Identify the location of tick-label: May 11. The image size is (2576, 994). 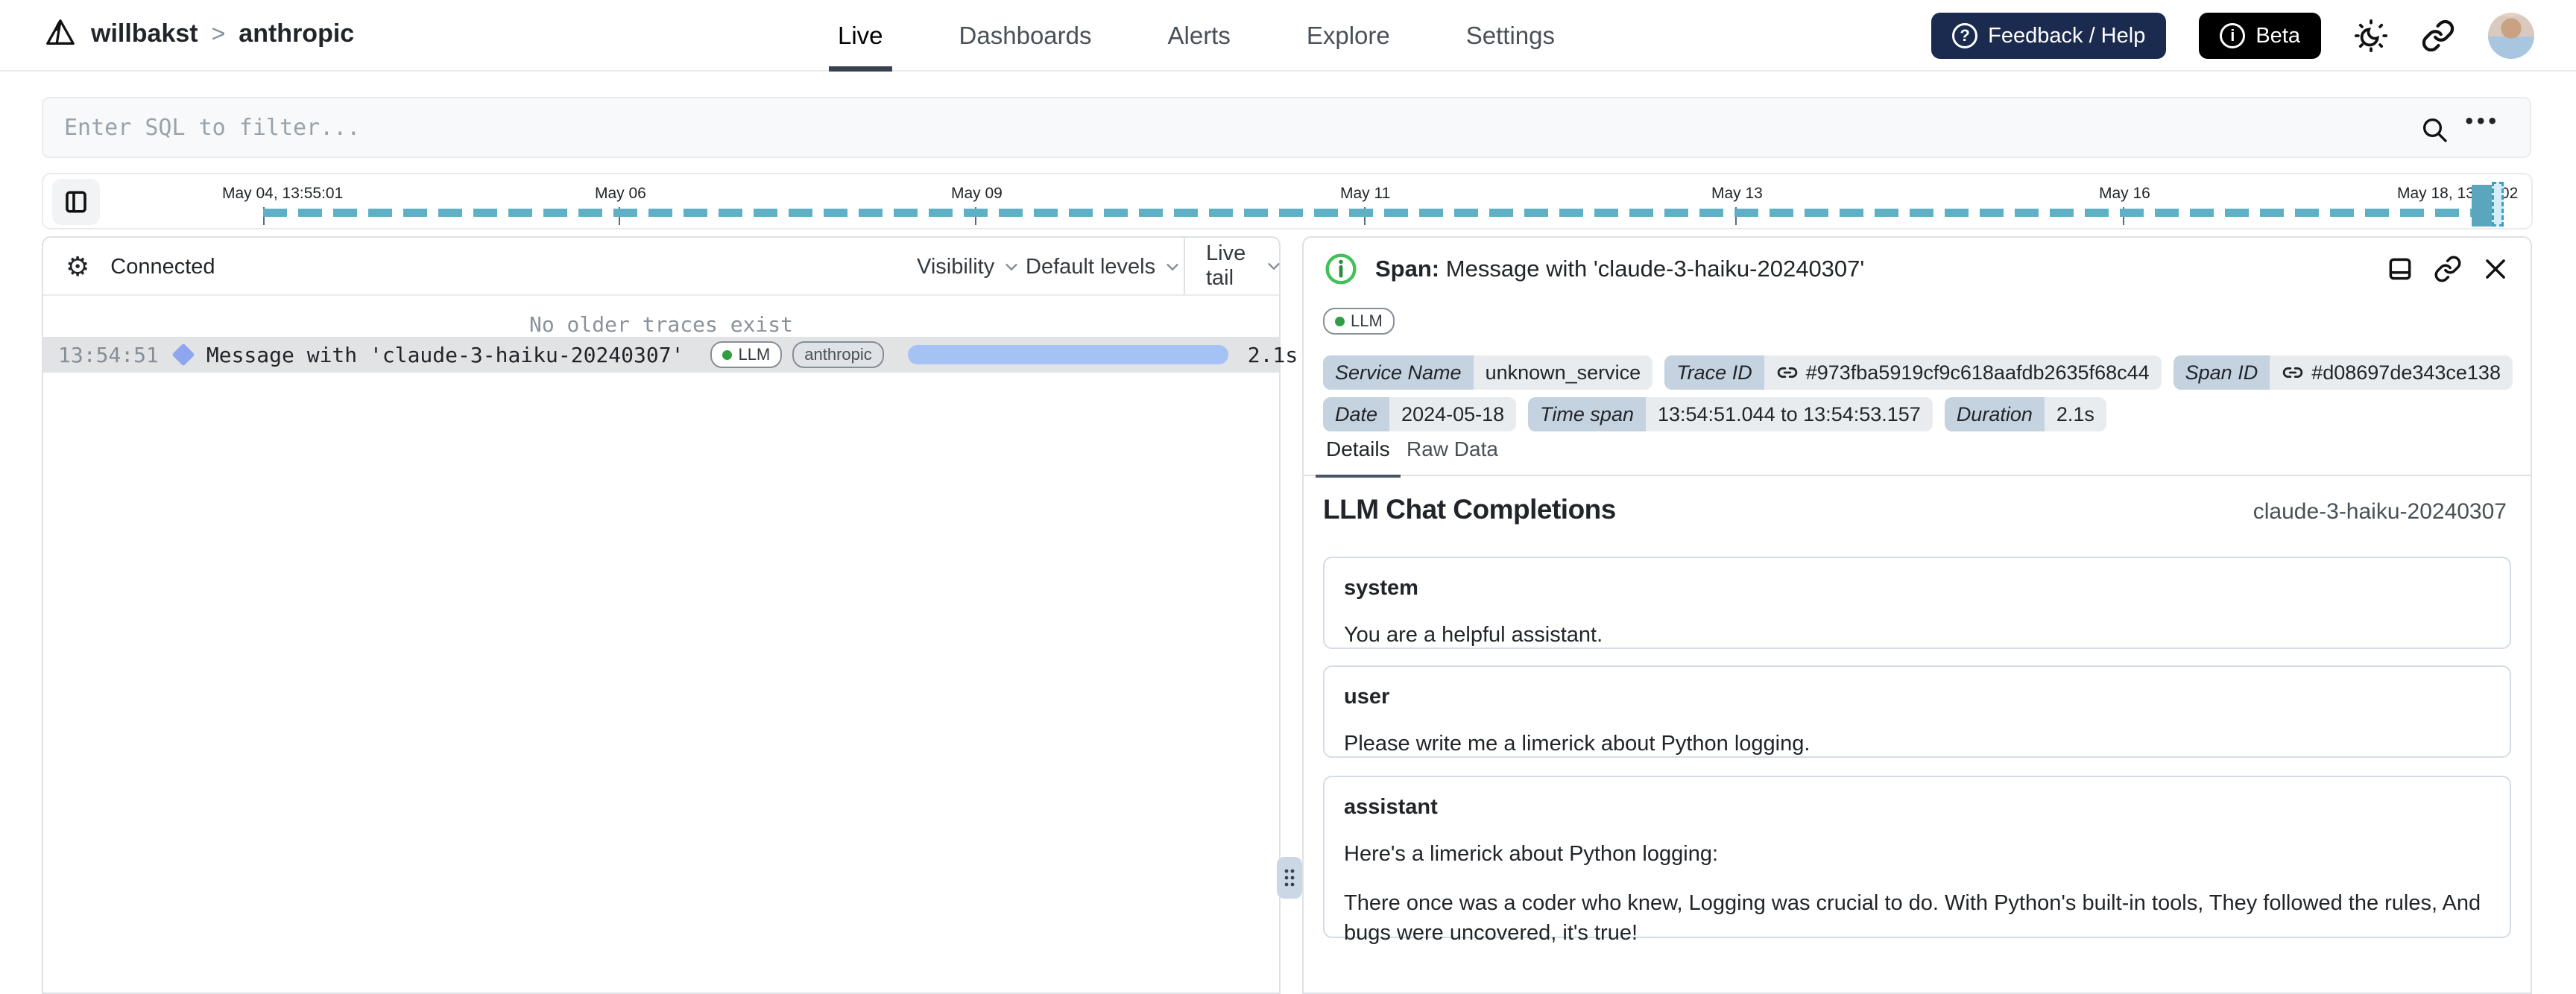
(1365, 193).